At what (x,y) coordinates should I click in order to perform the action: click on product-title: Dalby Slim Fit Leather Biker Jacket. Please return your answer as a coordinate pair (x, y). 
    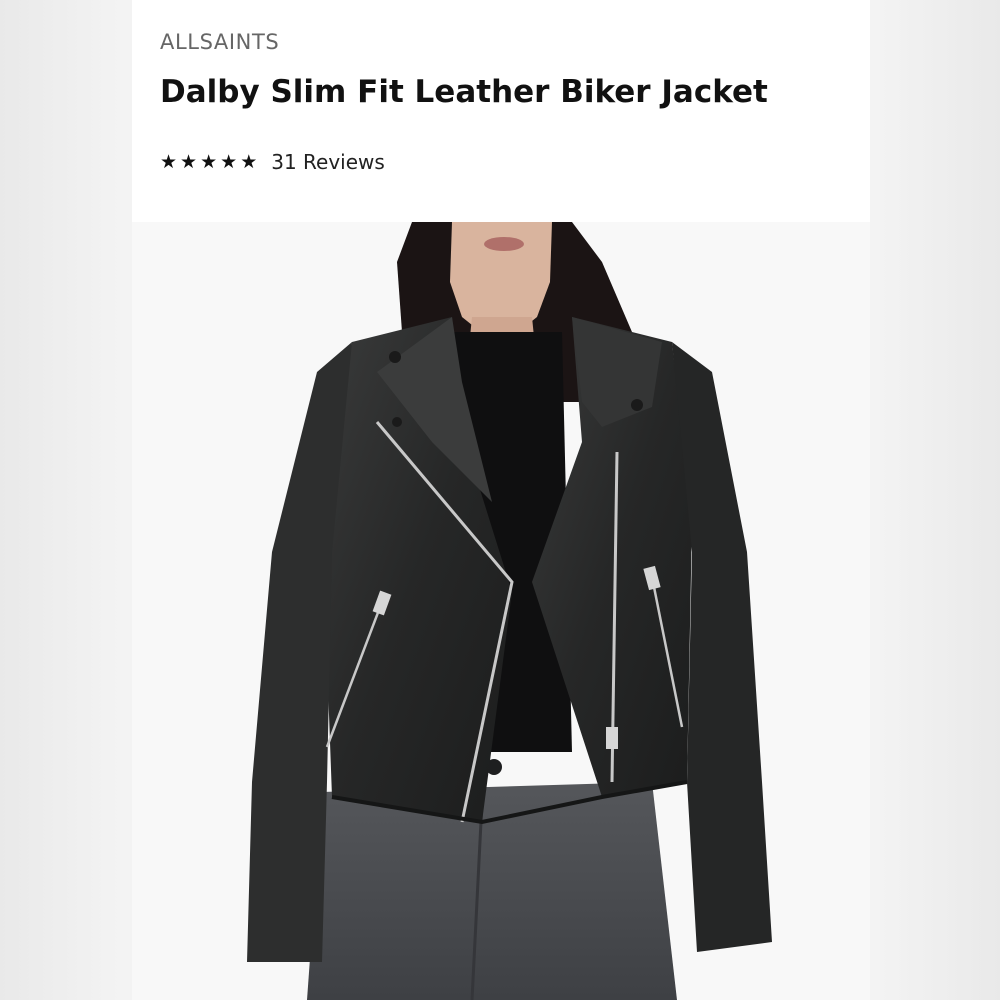
    Looking at the image, I should click on (464, 92).